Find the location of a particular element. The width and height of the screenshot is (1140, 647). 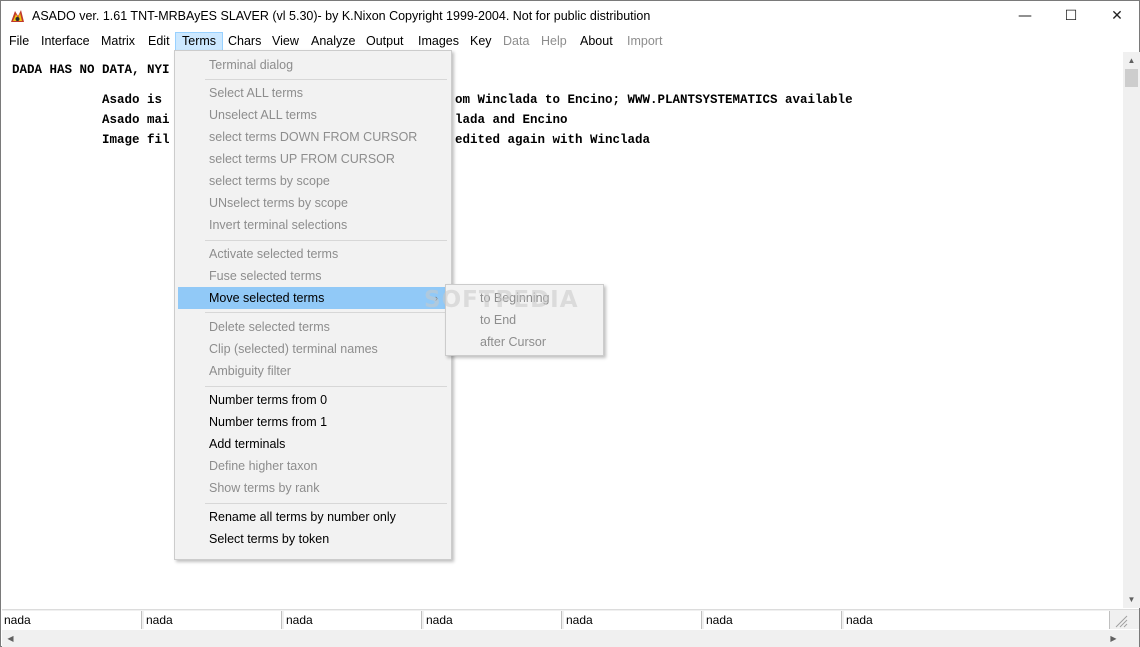

status-cell-5: nada is located at coordinates (633, 620).